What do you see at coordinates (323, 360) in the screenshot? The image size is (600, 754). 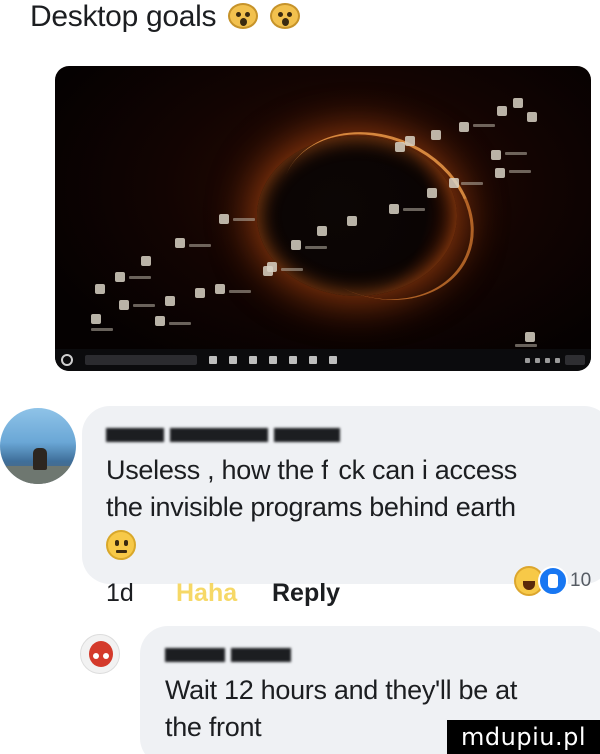 I see `taskbar` at bounding box center [323, 360].